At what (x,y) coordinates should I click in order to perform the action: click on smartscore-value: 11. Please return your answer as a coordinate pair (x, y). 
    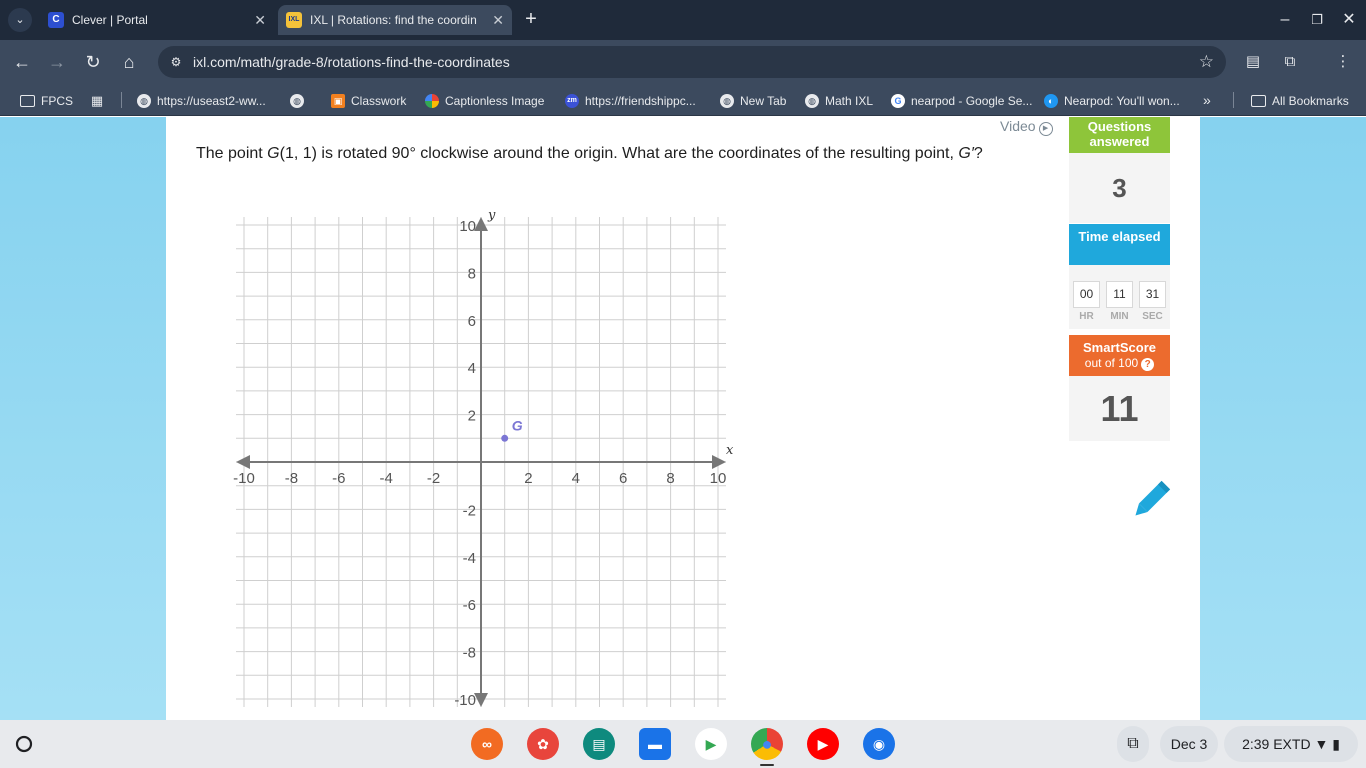
    Looking at the image, I should click on (1119, 408).